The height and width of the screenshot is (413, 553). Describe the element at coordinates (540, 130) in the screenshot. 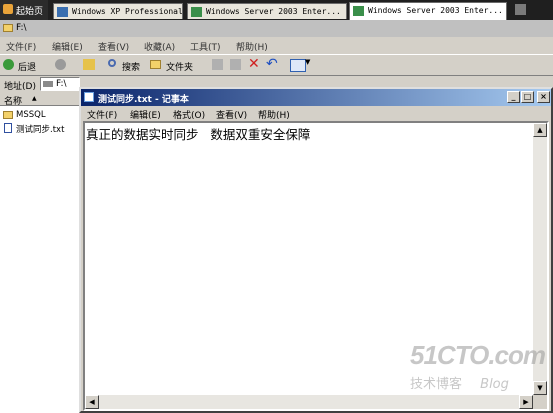

I see `scroll-up-icon: ▲` at that location.